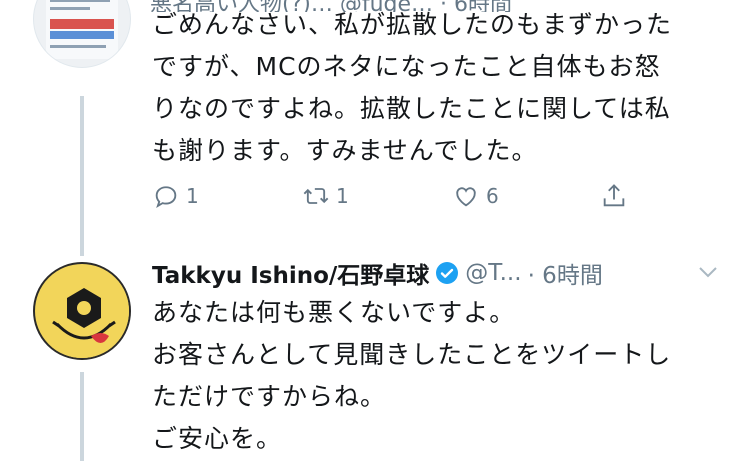  Describe the element at coordinates (166, 197) in the screenshot. I see `reply-icon` at that location.